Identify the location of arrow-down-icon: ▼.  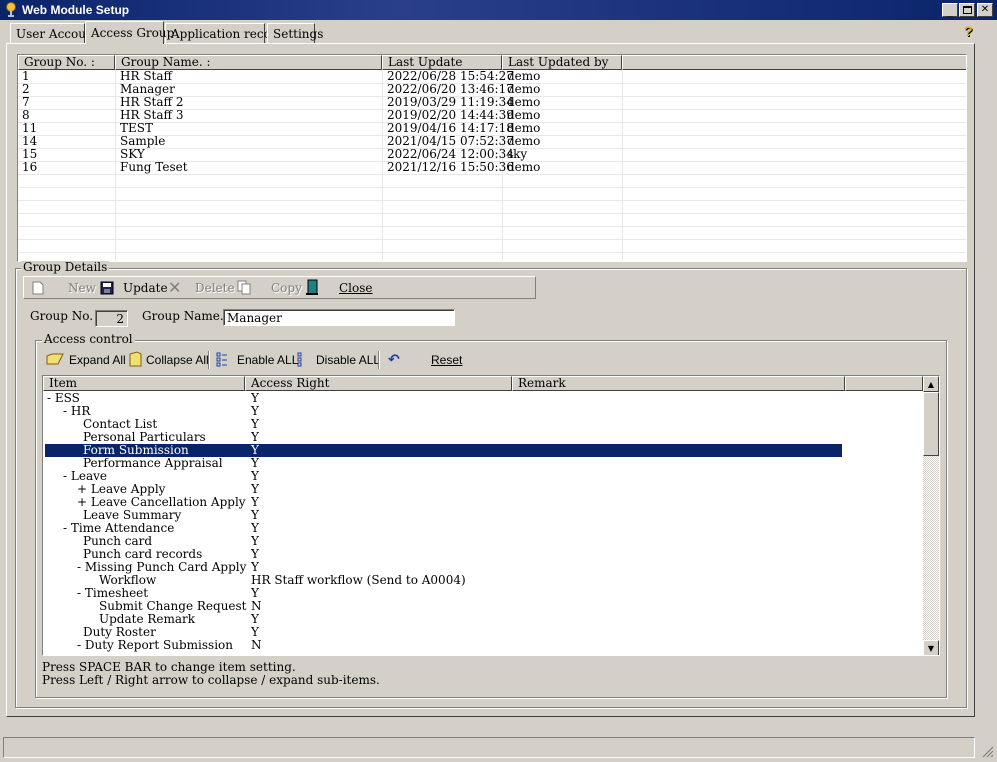
(931, 648).